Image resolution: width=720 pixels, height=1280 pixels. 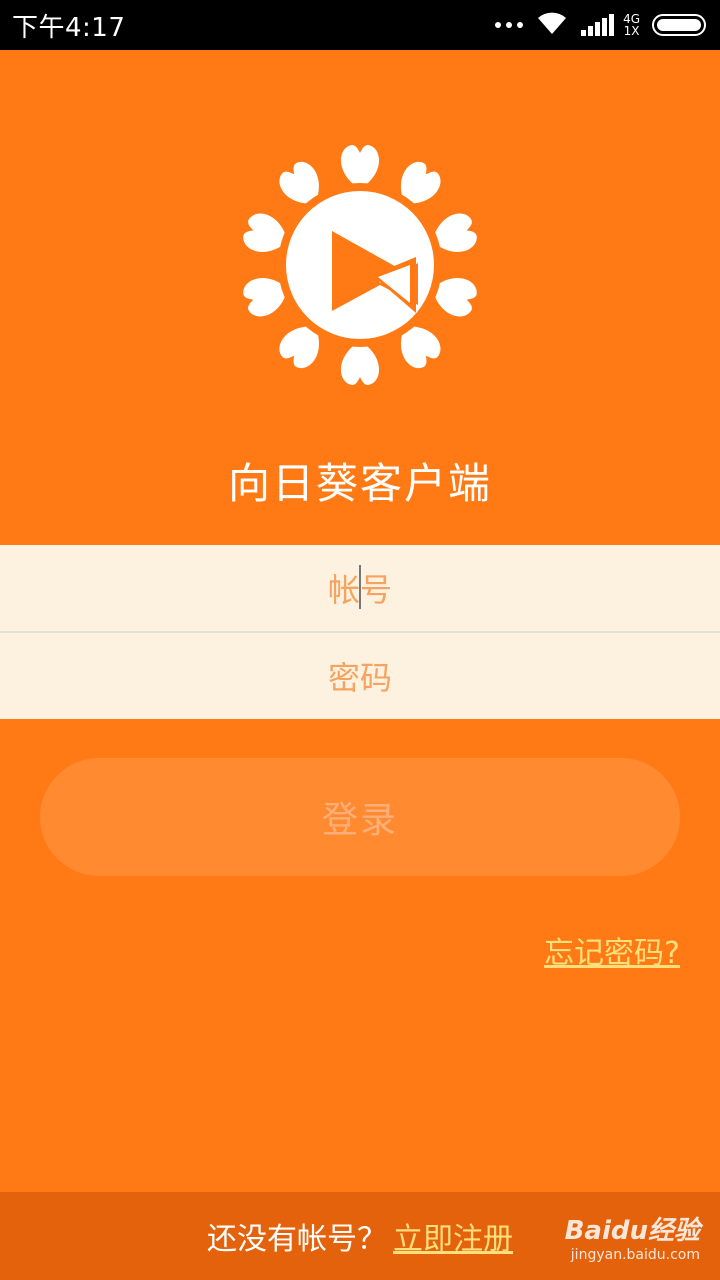 I want to click on battery-icon, so click(x=679, y=25).